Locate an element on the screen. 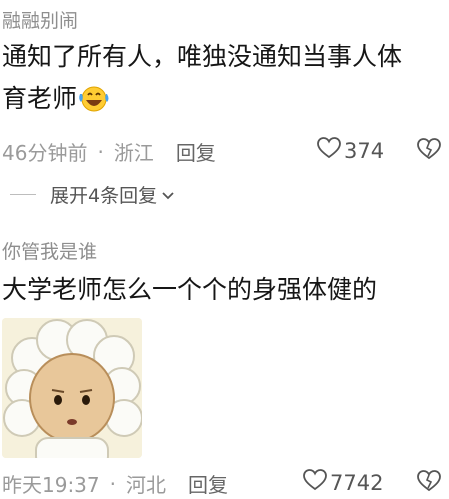  expand-replies-button: 展开4条回复 is located at coordinates (92, 194).